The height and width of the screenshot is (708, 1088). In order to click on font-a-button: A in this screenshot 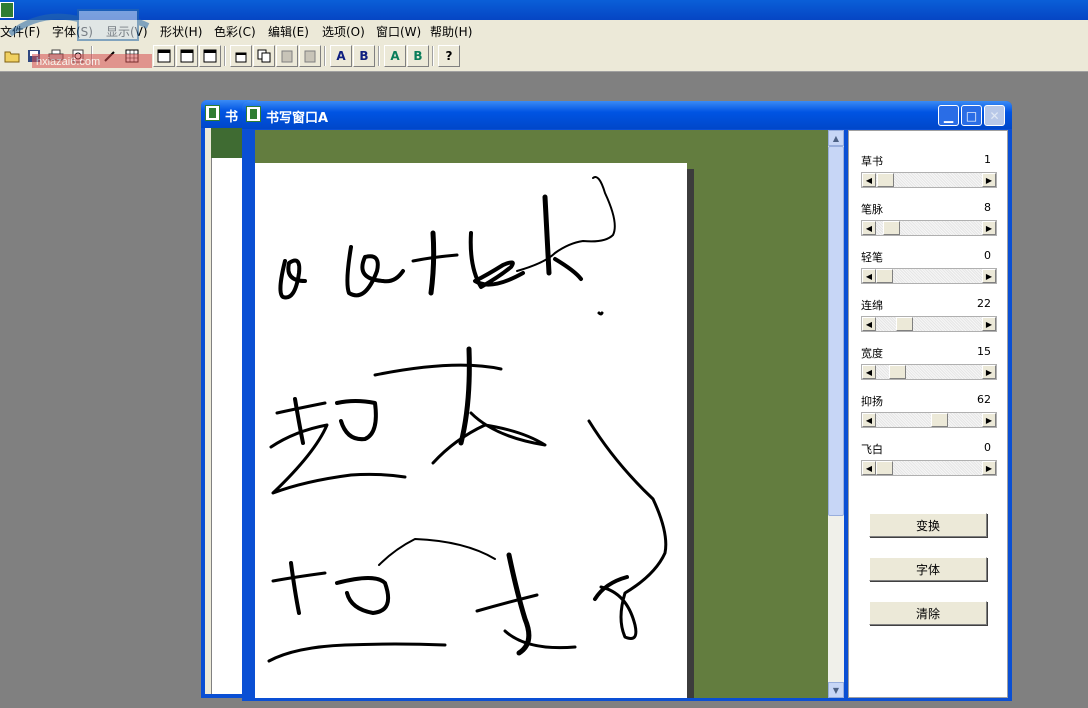, I will do `click(341, 56)`.